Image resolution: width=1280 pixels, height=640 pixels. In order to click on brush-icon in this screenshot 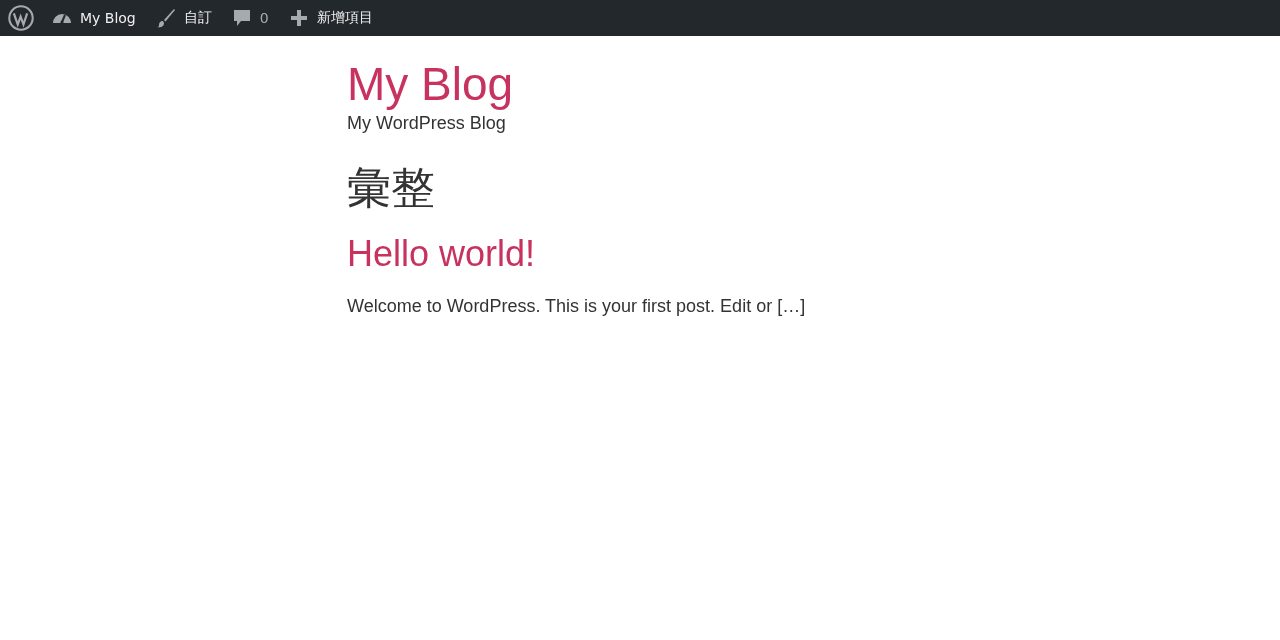, I will do `click(165, 18)`.